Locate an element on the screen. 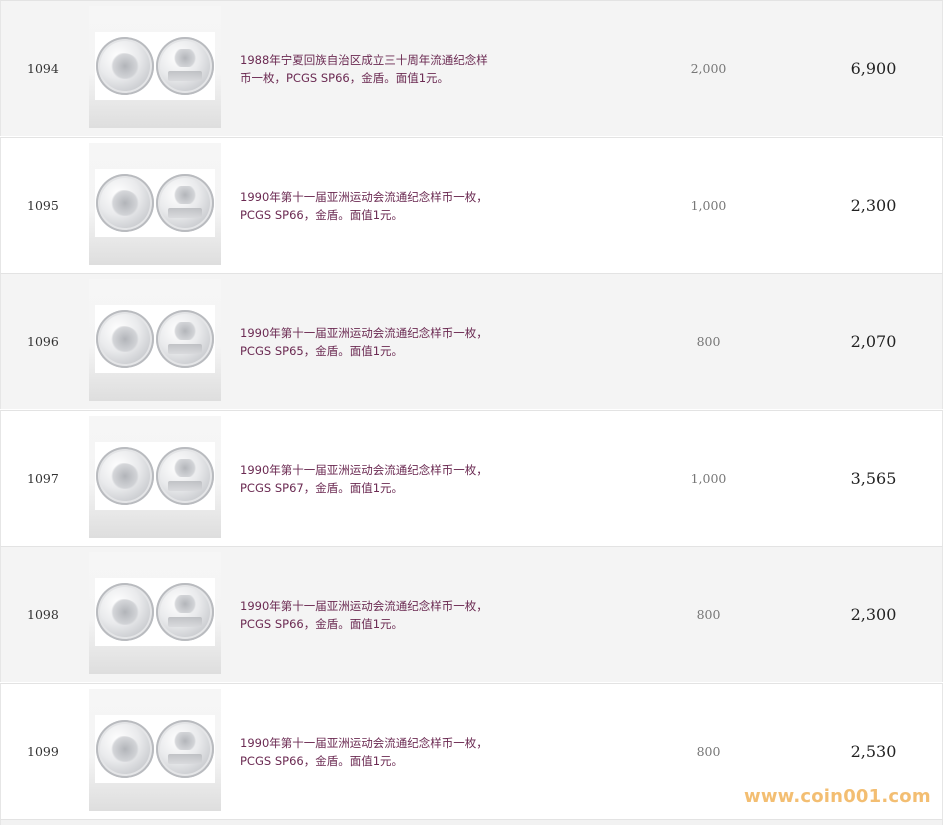 This screenshot has width=945, height=825. hammer-price: 2,070 is located at coordinates (873, 341).